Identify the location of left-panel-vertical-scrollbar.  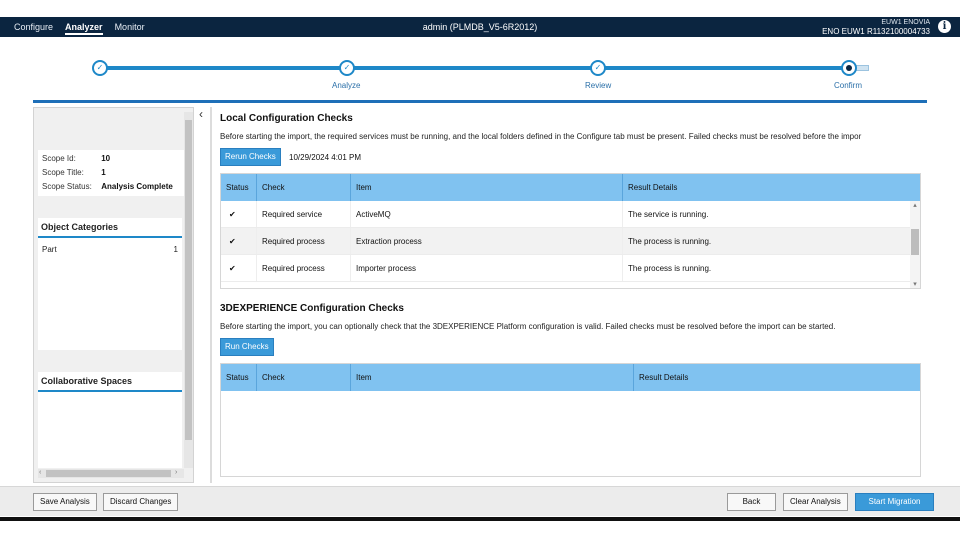
(188, 290).